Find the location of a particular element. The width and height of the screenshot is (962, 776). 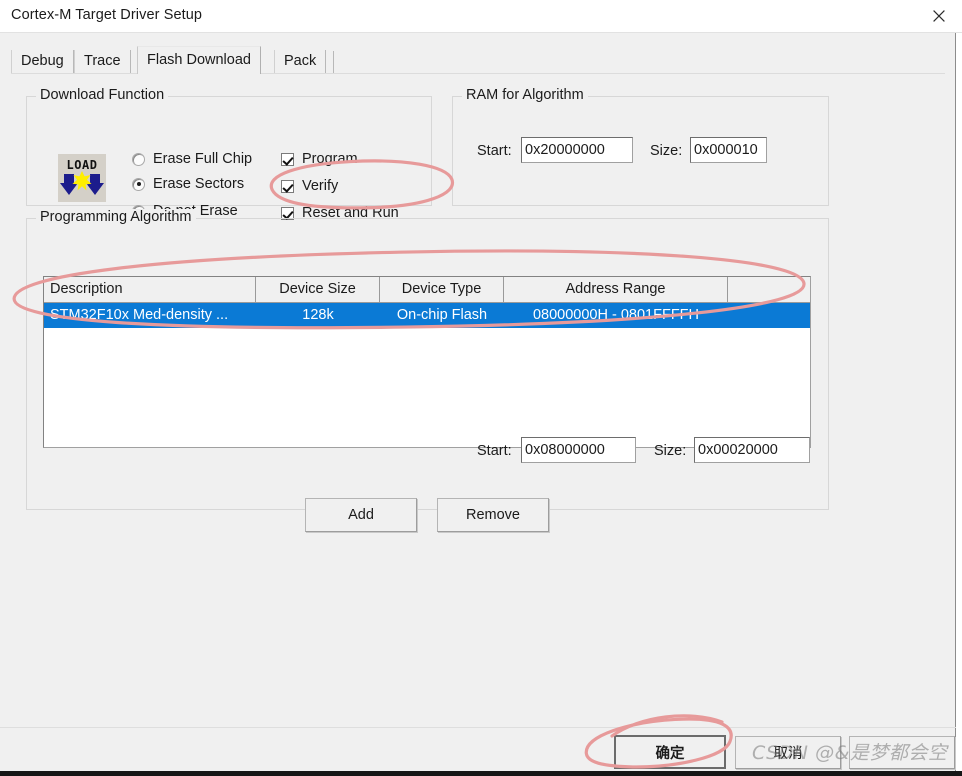

load-flash-icon: LOAD is located at coordinates (82, 178).